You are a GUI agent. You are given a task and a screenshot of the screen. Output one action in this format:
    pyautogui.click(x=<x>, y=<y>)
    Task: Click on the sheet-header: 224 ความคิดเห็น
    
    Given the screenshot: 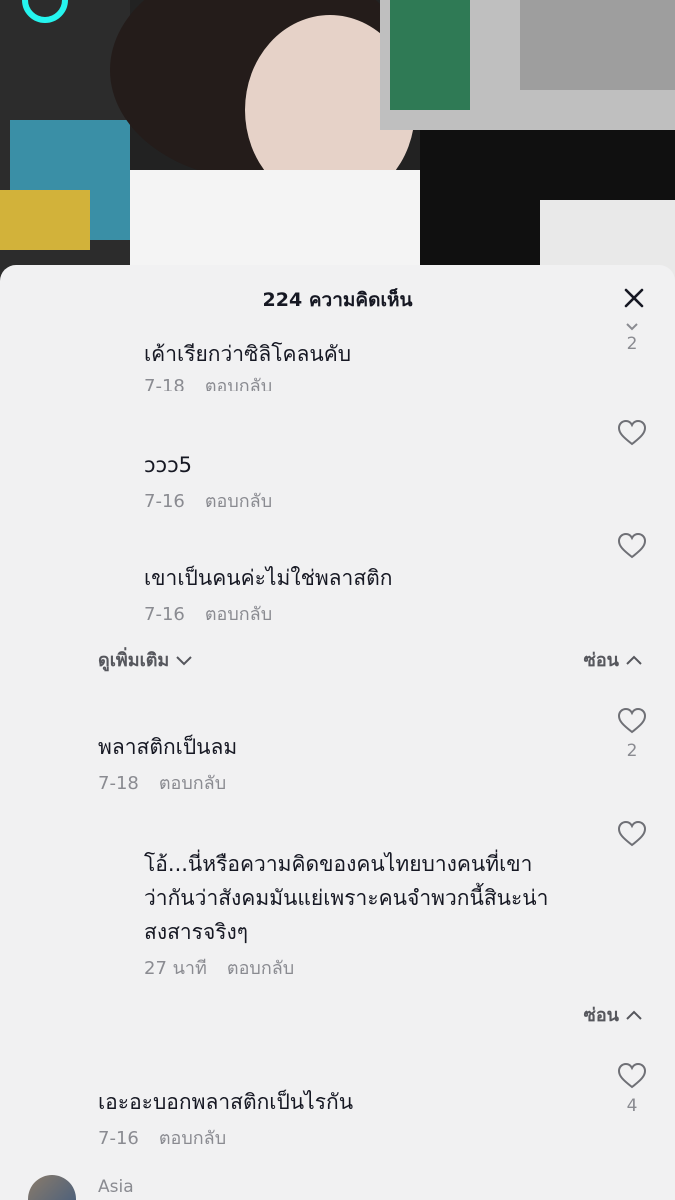 What is the action you would take?
    pyautogui.click(x=337, y=297)
    